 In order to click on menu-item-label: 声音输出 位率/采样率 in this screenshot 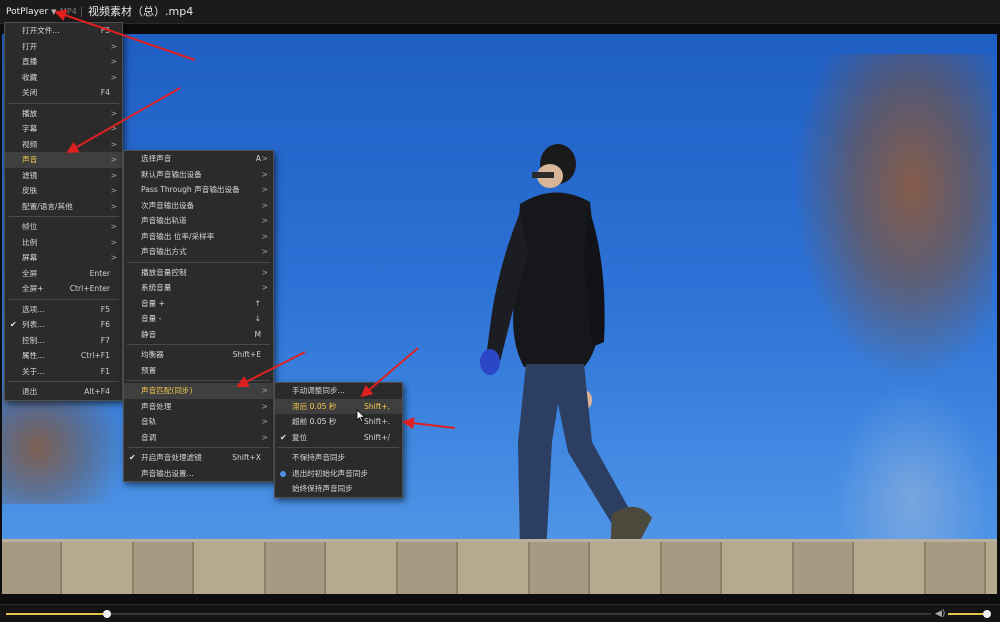, I will do `click(178, 236)`.